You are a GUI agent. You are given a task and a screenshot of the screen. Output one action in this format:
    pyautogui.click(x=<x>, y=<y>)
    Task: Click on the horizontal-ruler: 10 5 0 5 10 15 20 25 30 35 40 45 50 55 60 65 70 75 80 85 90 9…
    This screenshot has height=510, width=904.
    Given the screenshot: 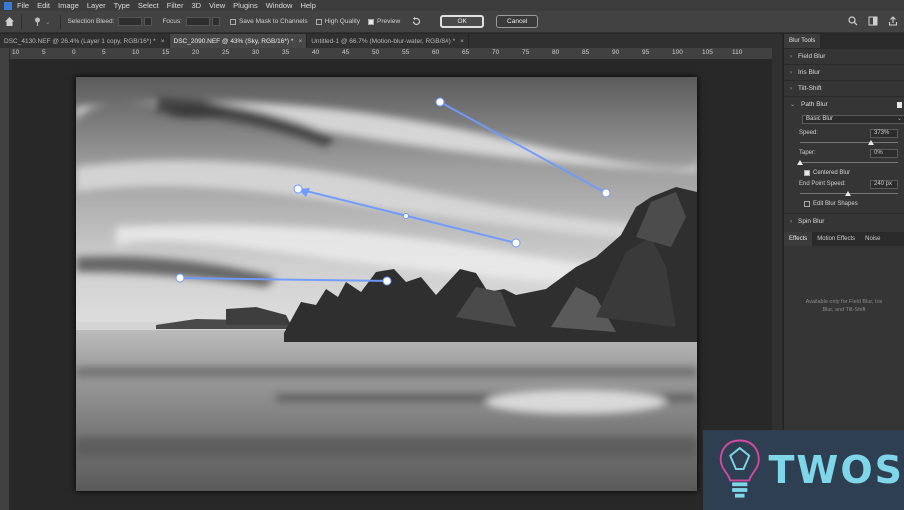 What is the action you would take?
    pyautogui.click(x=396, y=54)
    